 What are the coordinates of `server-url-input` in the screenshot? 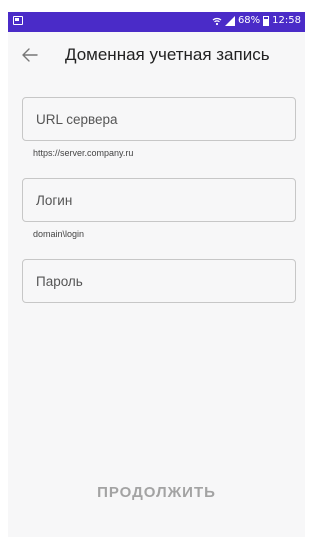 It's located at (159, 119).